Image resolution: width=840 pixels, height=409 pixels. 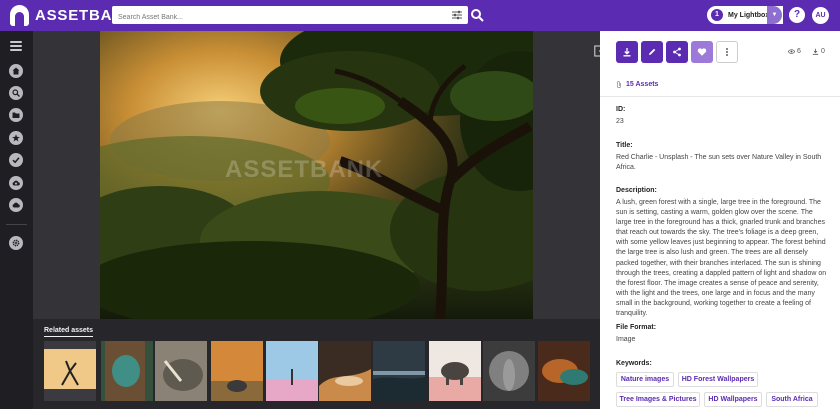 I want to click on search-box, so click(x=290, y=16).